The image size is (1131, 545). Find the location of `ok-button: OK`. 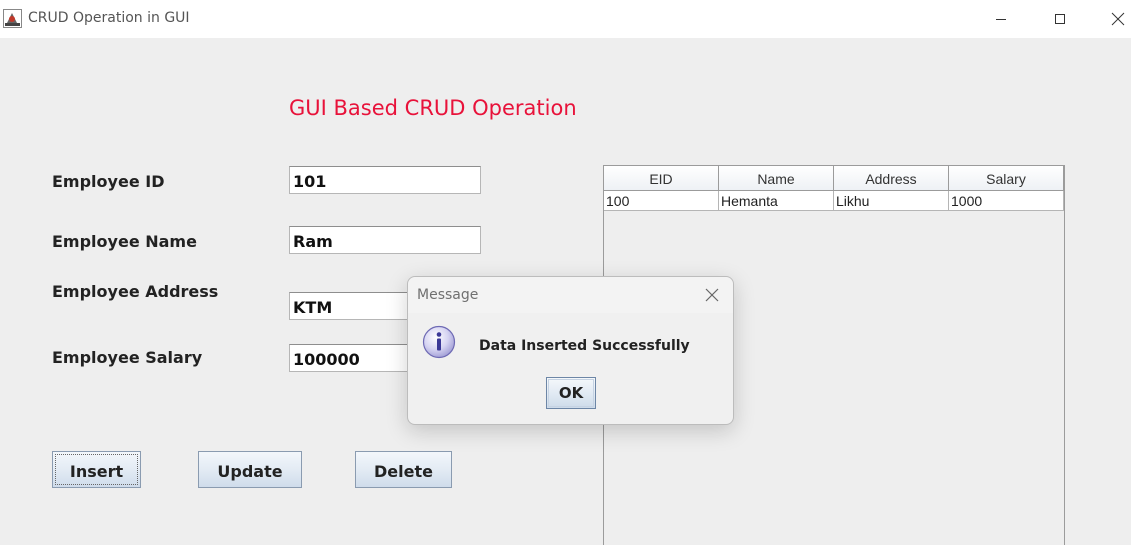

ok-button: OK is located at coordinates (571, 393).